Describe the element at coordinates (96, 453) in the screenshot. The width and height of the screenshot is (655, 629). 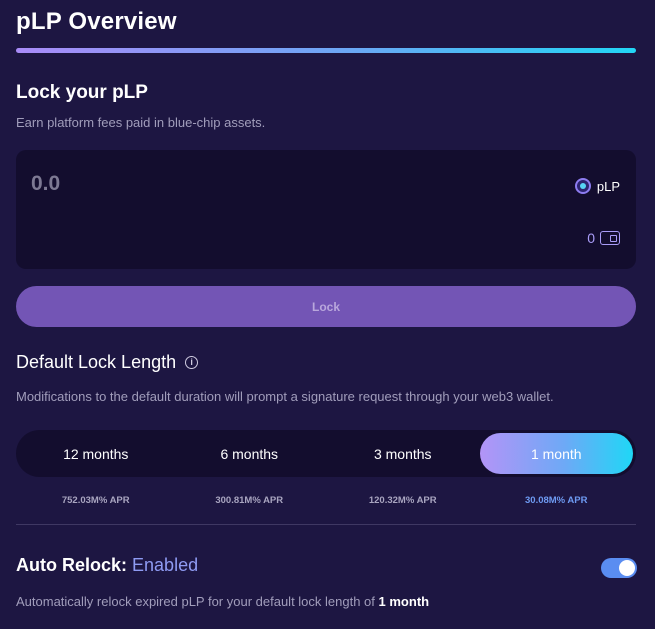
I see `lock-option-12-months: 12 months` at that location.